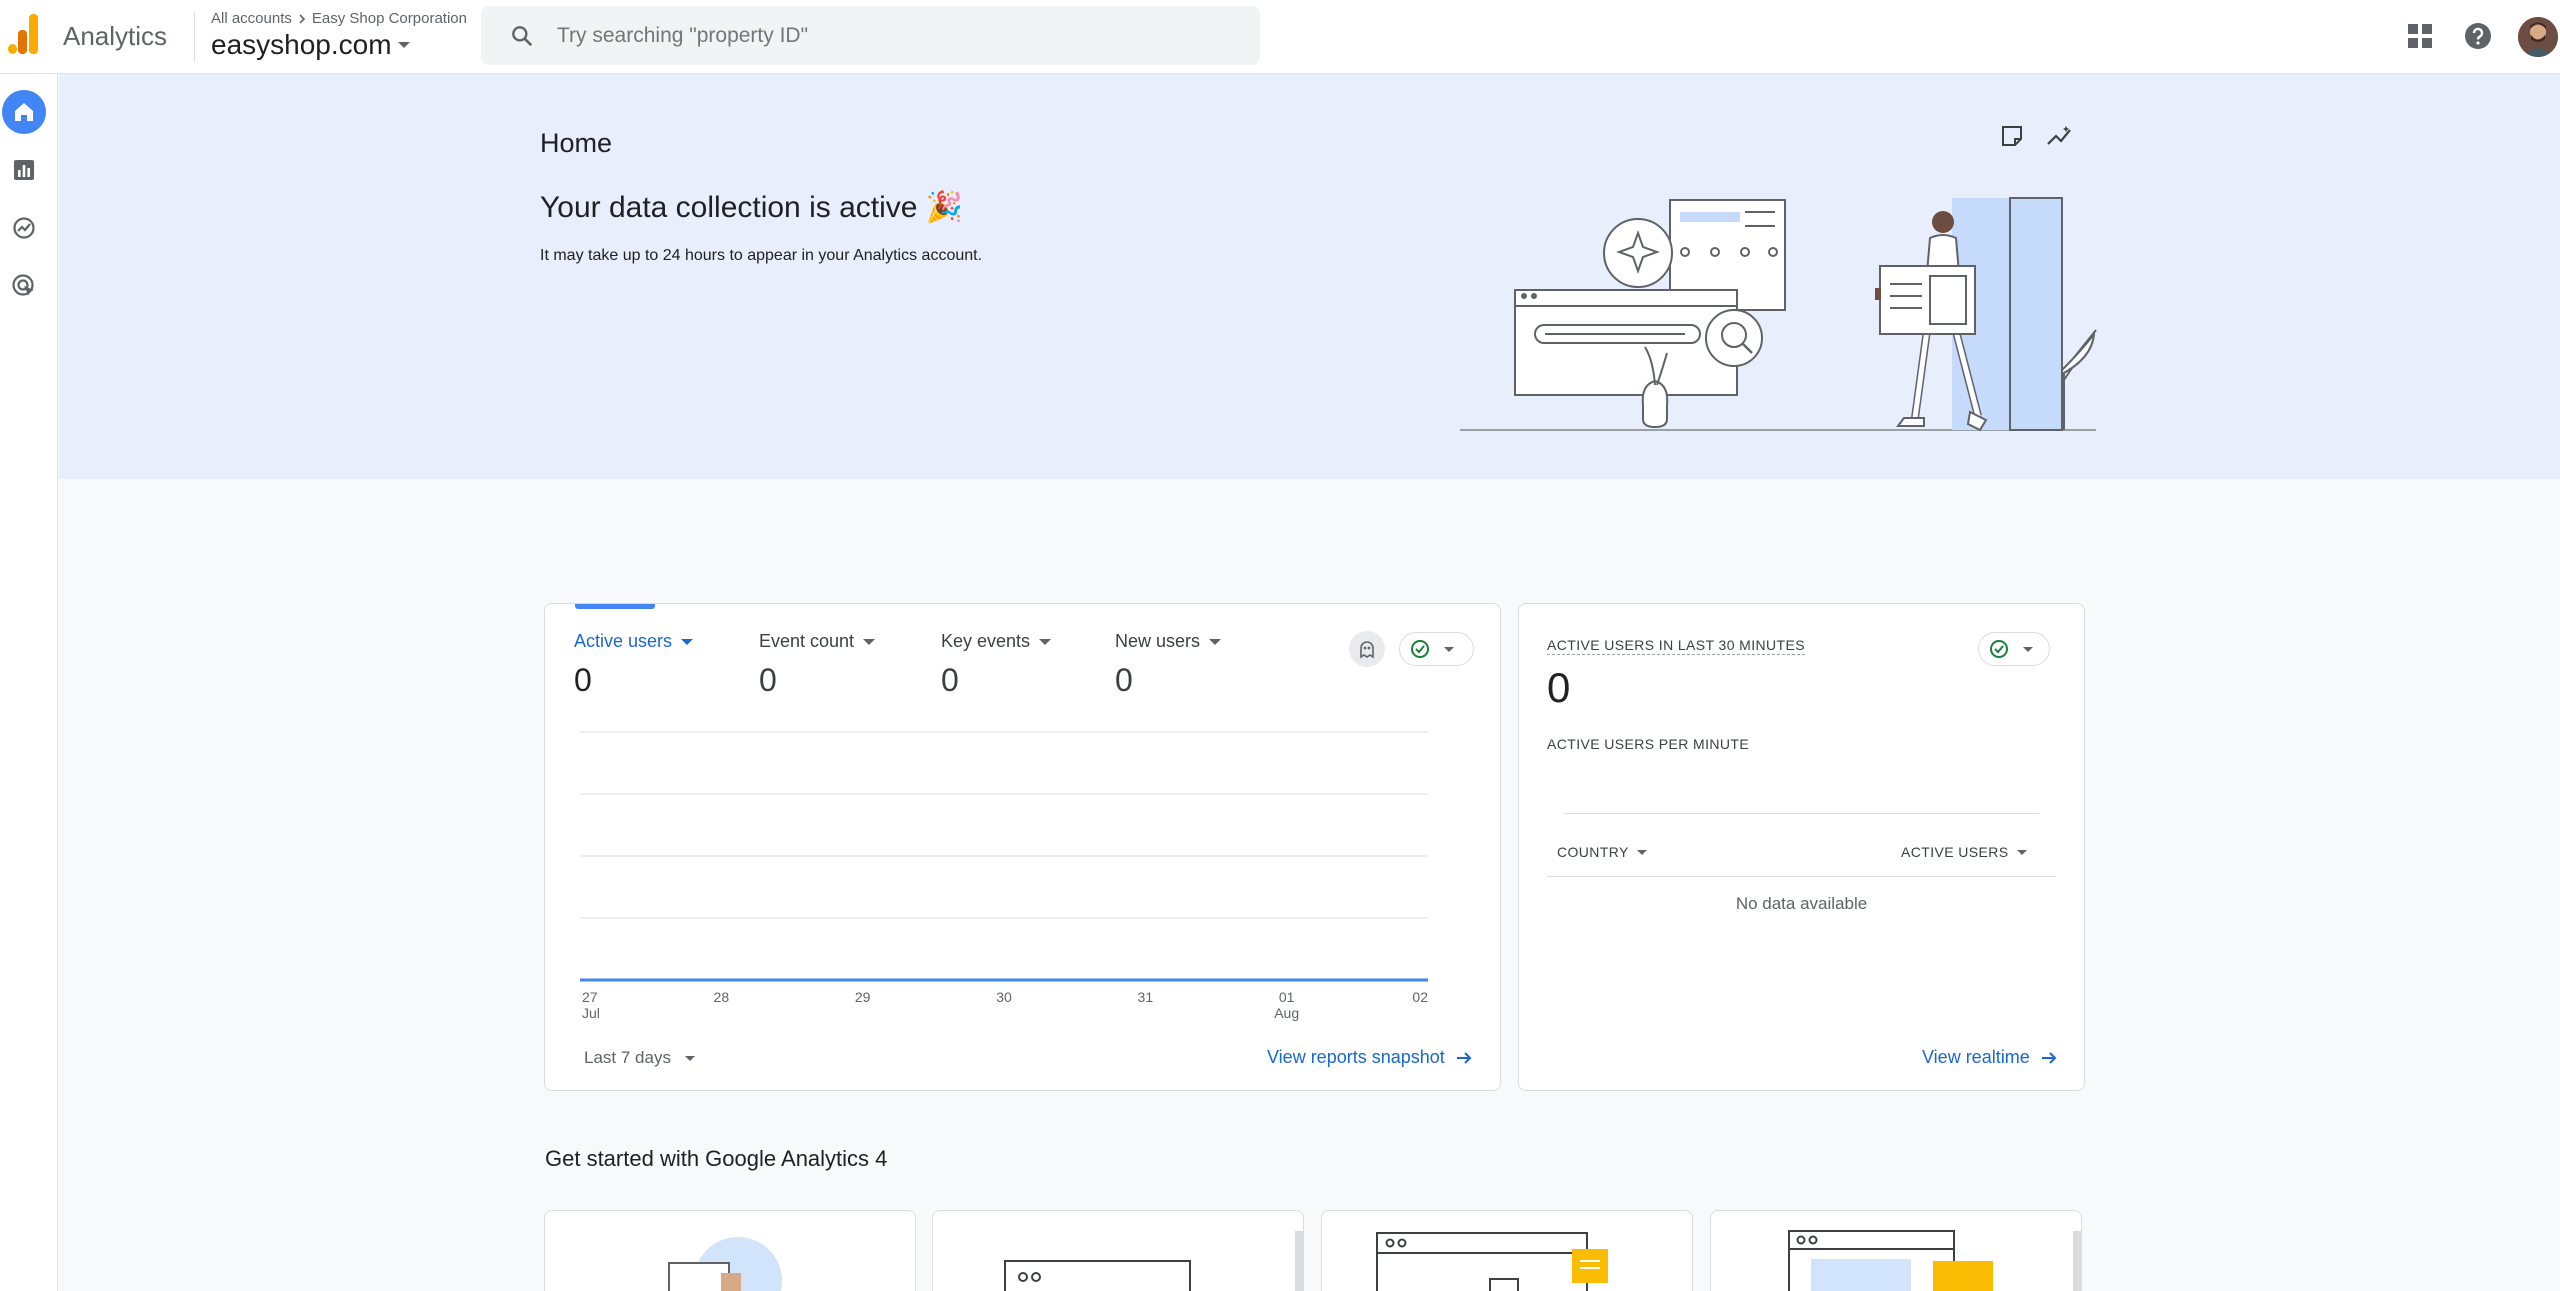 The width and height of the screenshot is (2560, 1291). I want to click on column-label: COUNTRY, so click(1593, 852).